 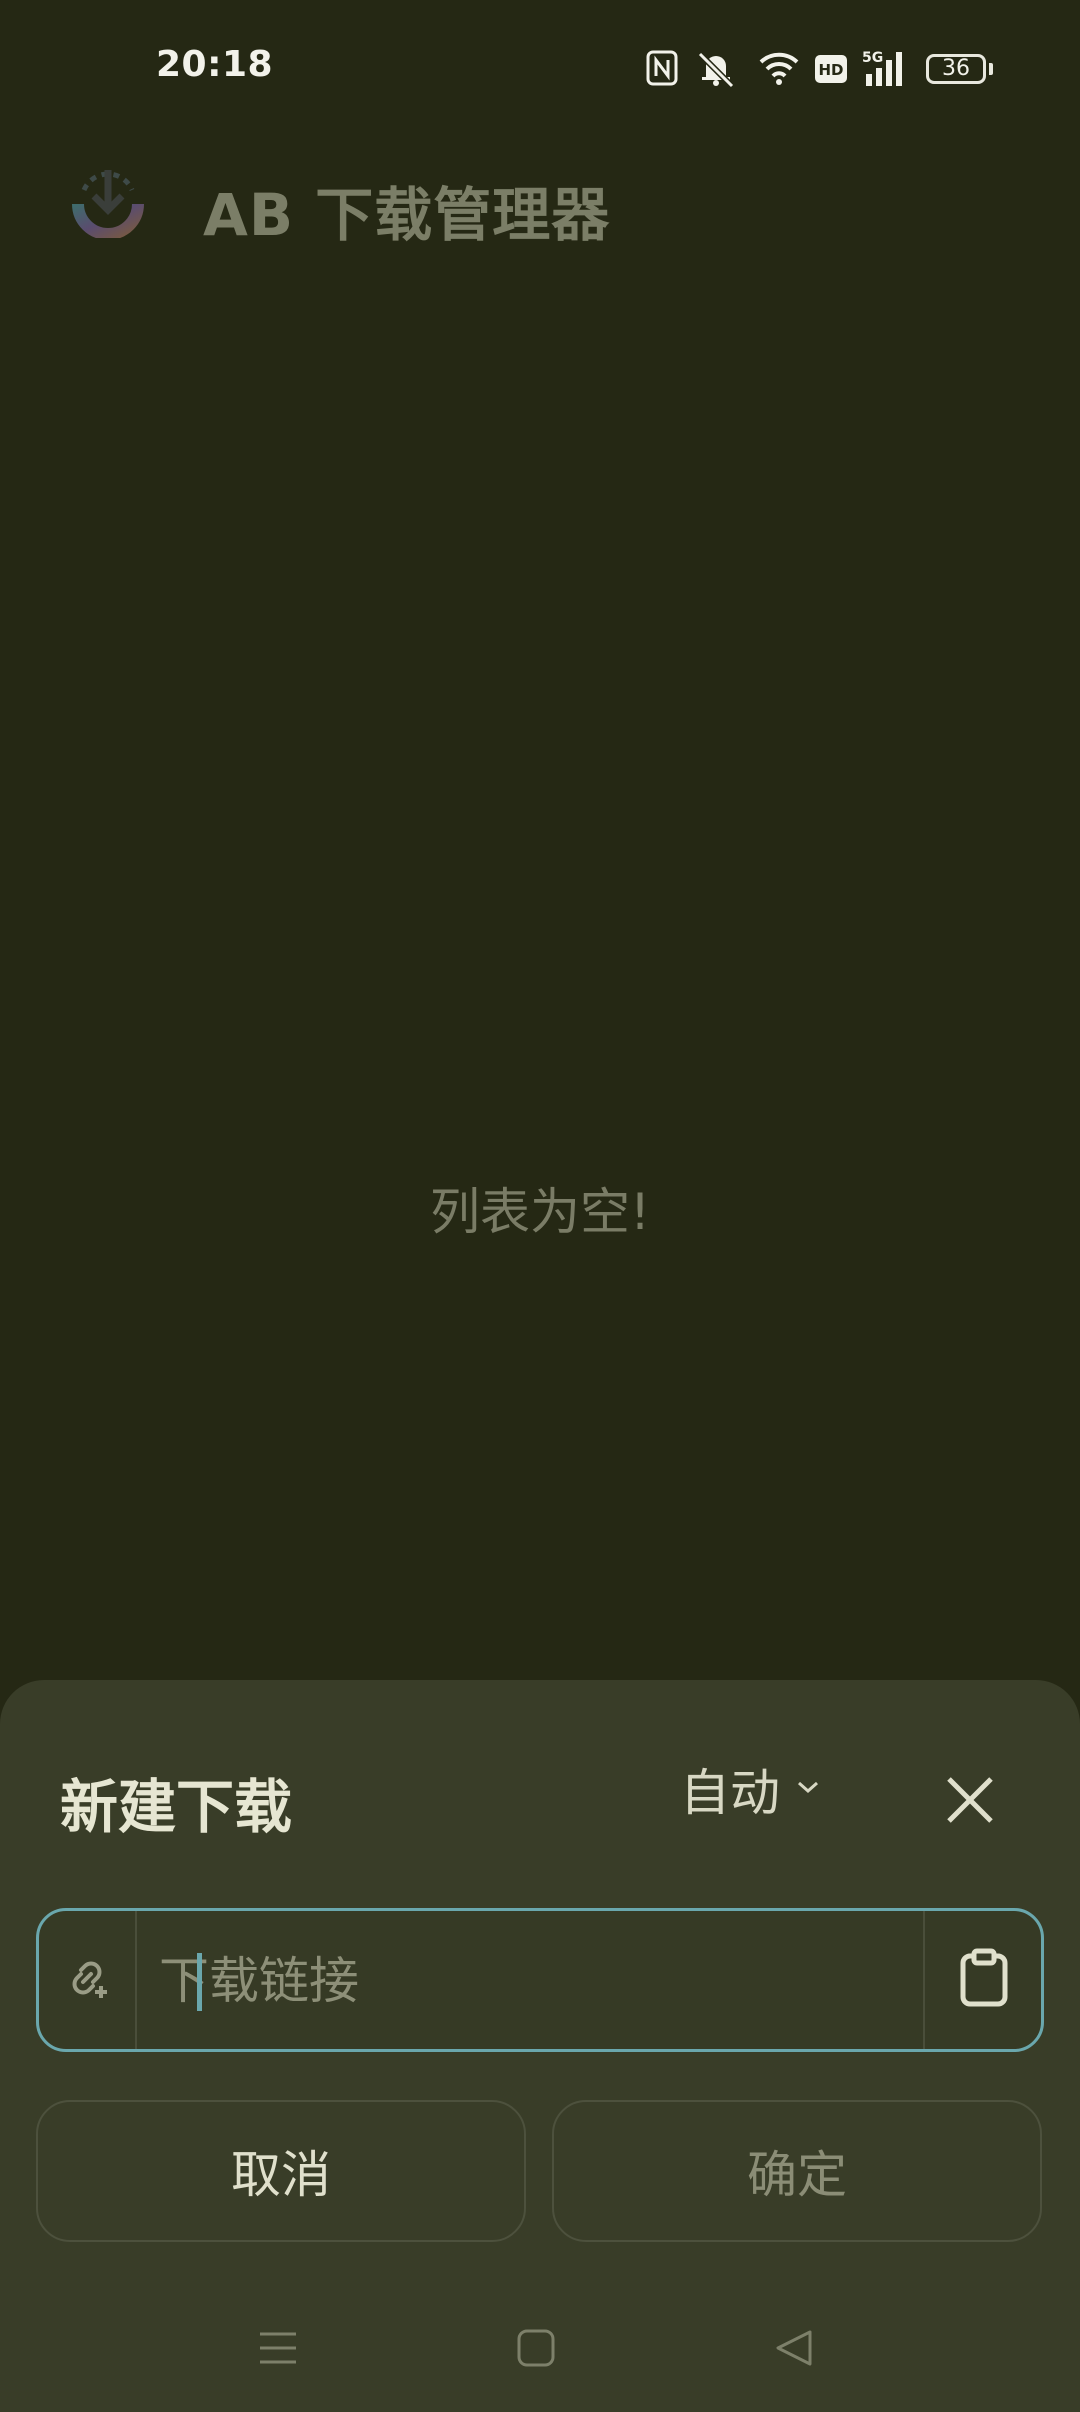 What do you see at coordinates (716, 71) in the screenshot?
I see `mute-bell-icon` at bounding box center [716, 71].